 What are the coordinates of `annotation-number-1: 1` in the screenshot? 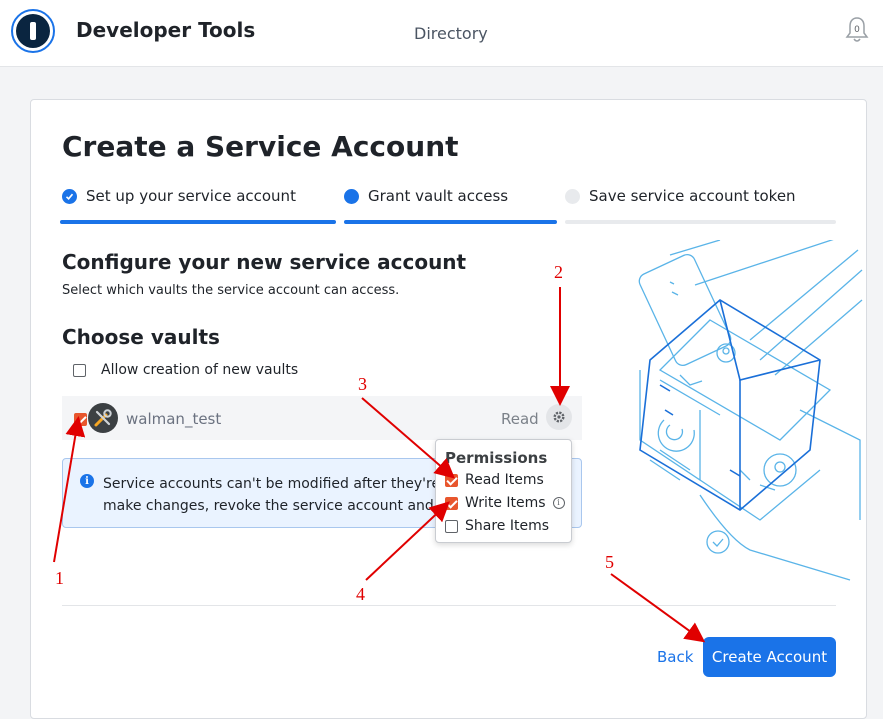 It's located at (59, 578).